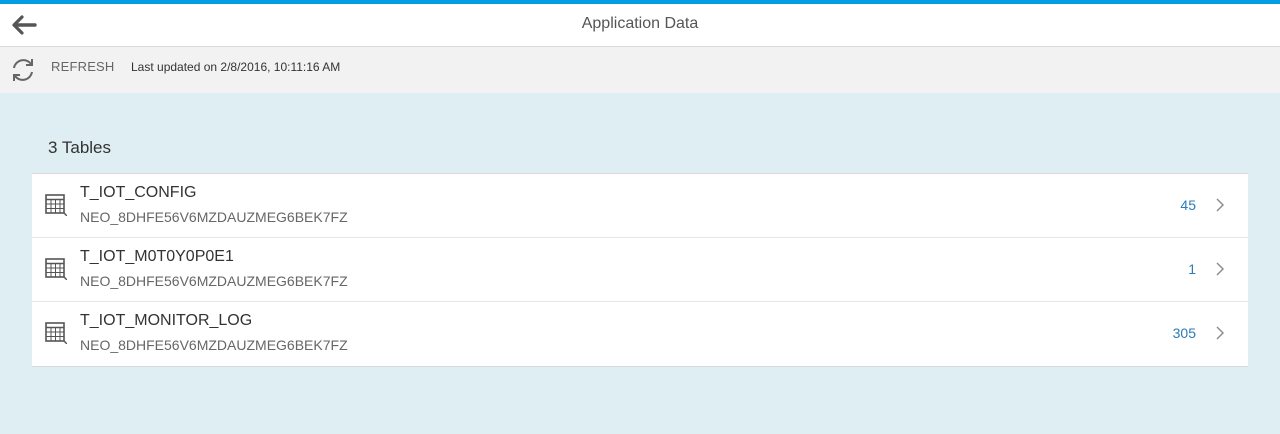  Describe the element at coordinates (83, 67) in the screenshot. I see `refresh-button: REFRESH` at that location.